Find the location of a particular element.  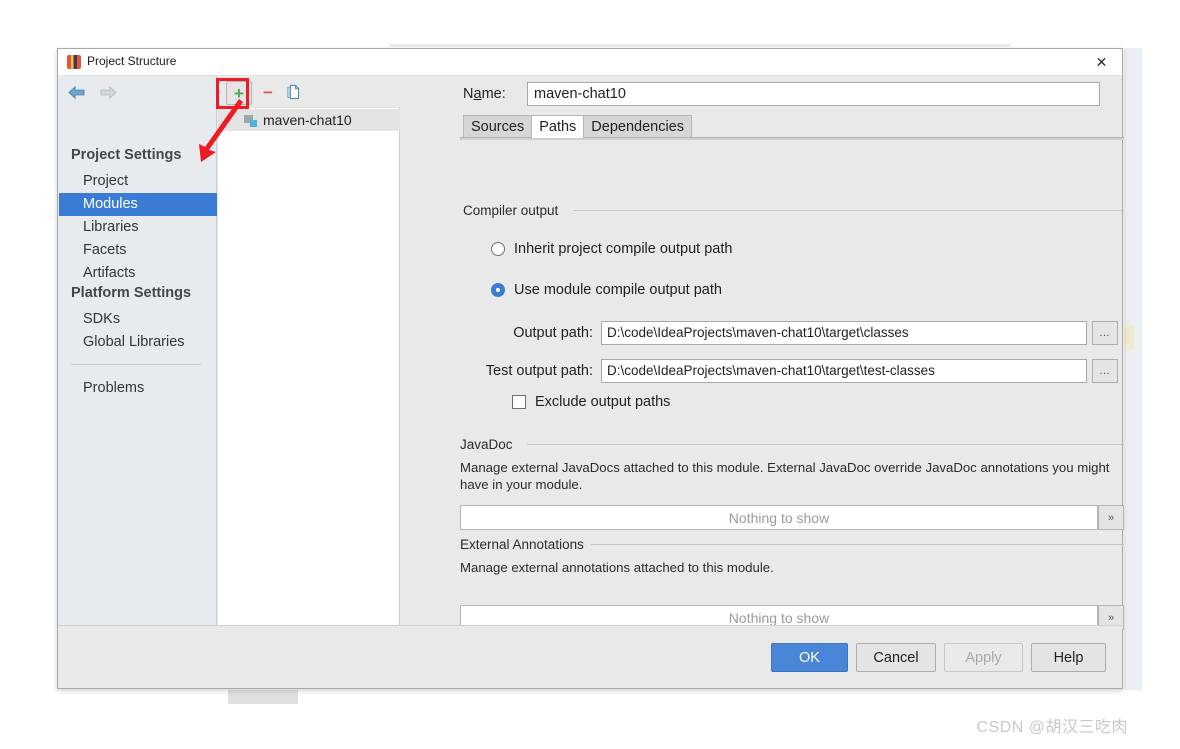

radio-use-module-output: Use module compile output path is located at coordinates (606, 290).